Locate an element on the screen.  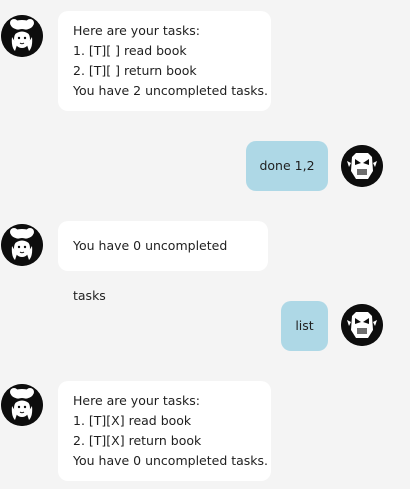
user-message-bubble: list is located at coordinates (304, 326).